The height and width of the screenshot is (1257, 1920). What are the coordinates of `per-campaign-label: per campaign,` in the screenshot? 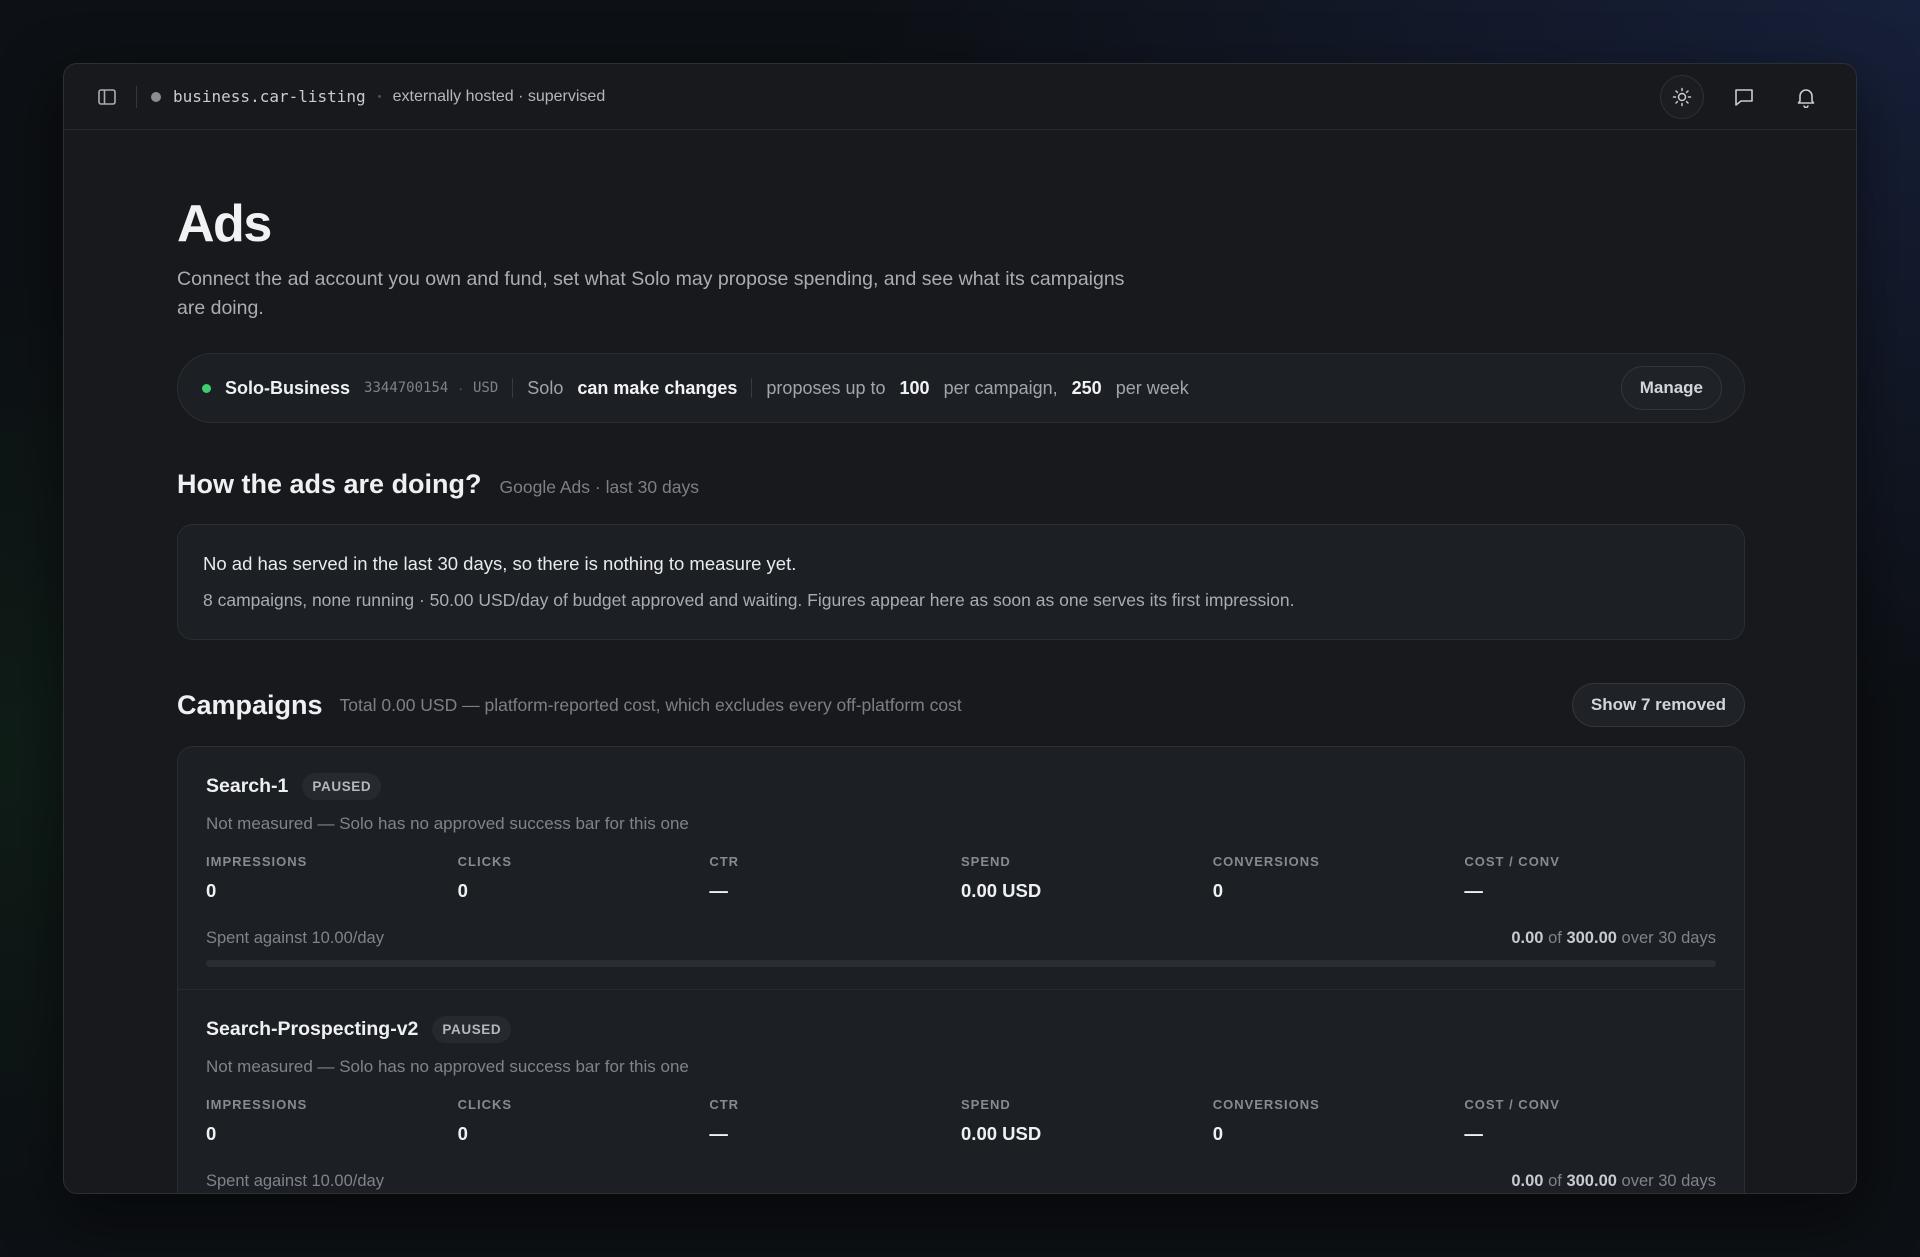 It's located at (1000, 387).